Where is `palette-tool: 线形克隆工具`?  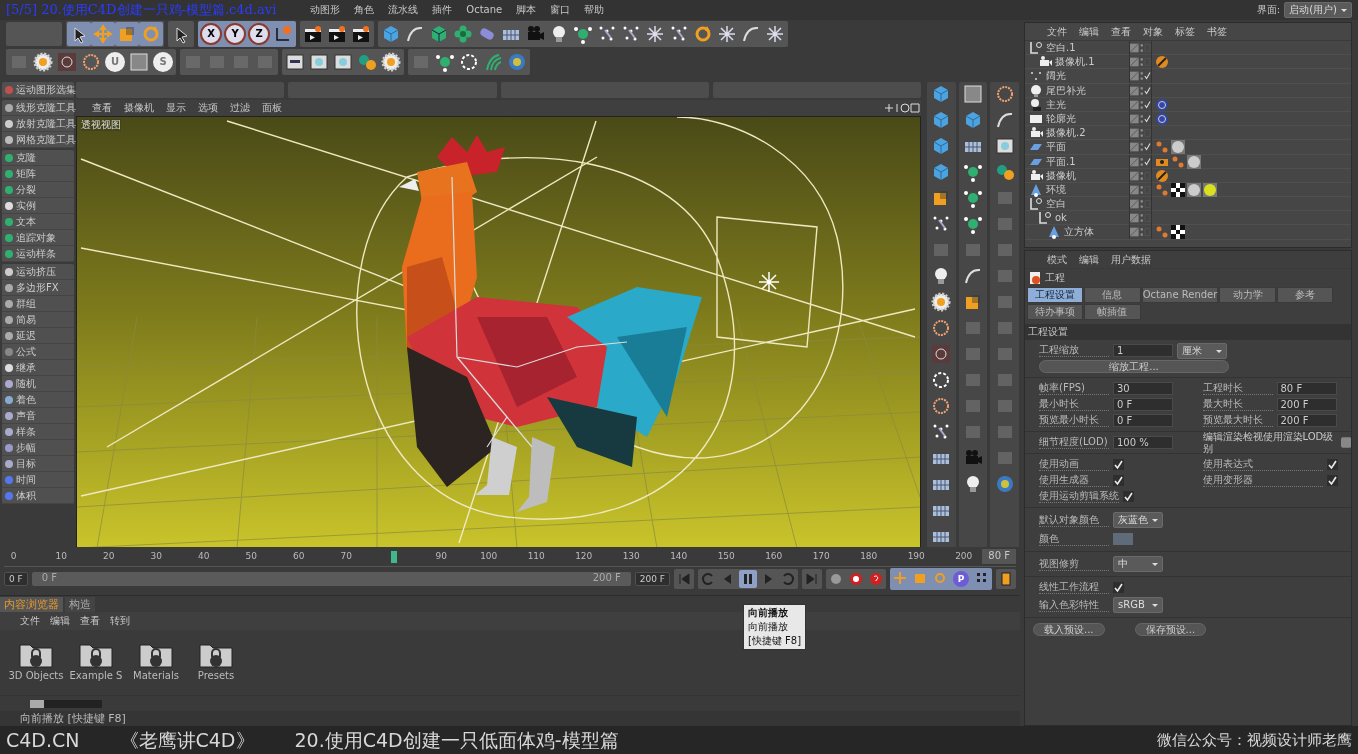 palette-tool: 线形克隆工具 is located at coordinates (38, 108).